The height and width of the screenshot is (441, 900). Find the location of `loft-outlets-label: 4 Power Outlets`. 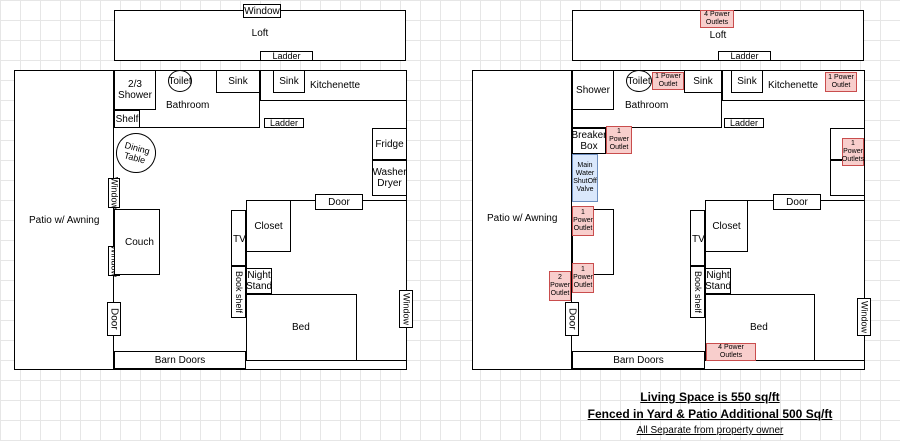

loft-outlets-label: 4 Power Outlets is located at coordinates (717, 18).